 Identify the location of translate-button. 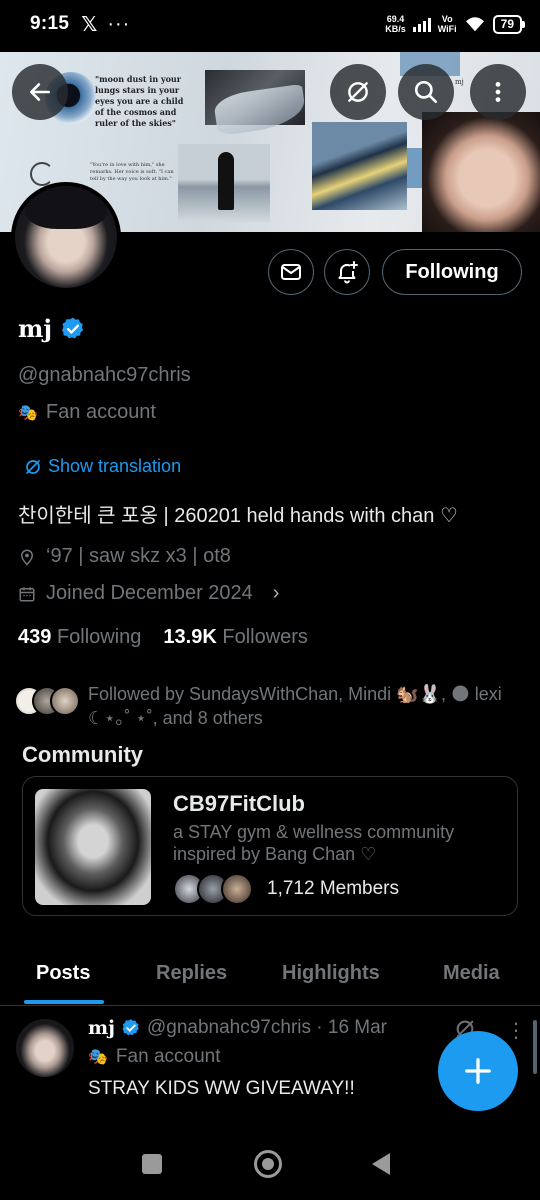
(358, 92).